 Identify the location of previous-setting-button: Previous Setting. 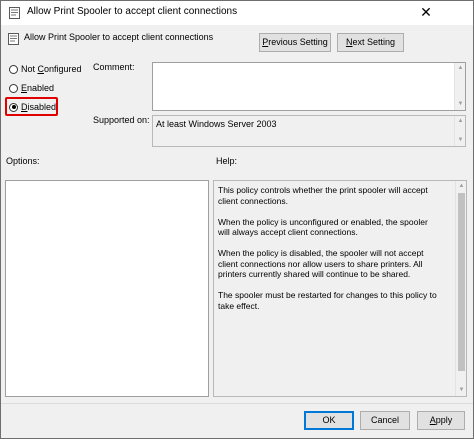
(295, 42).